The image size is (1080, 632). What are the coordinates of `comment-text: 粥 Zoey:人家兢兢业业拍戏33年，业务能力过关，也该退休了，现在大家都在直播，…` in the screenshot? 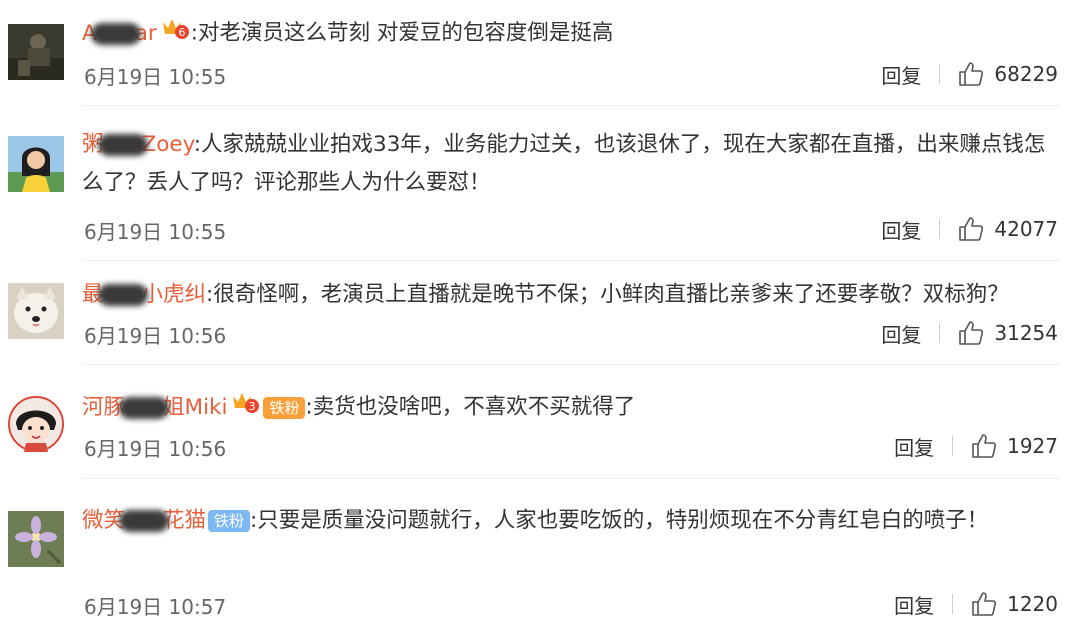 It's located at (569, 164).